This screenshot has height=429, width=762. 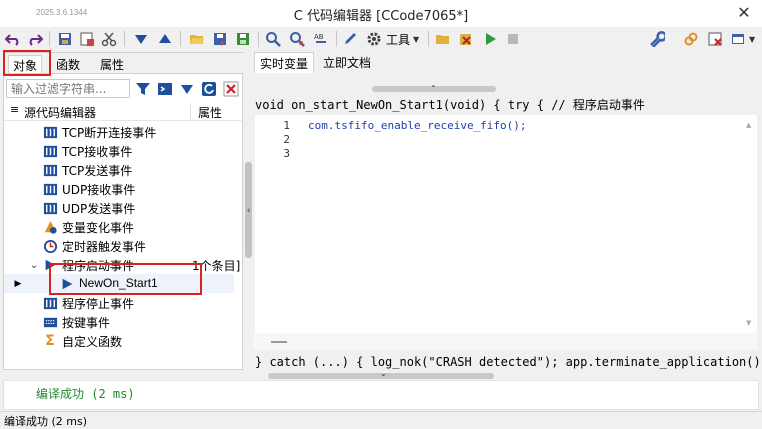 What do you see at coordinates (143, 89) in the screenshot?
I see `filter-icon` at bounding box center [143, 89].